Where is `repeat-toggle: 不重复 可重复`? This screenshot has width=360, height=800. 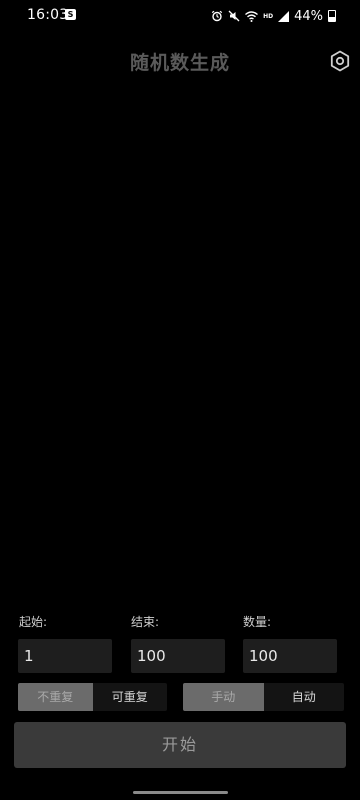
repeat-toggle: 不重复 可重复 is located at coordinates (92, 697).